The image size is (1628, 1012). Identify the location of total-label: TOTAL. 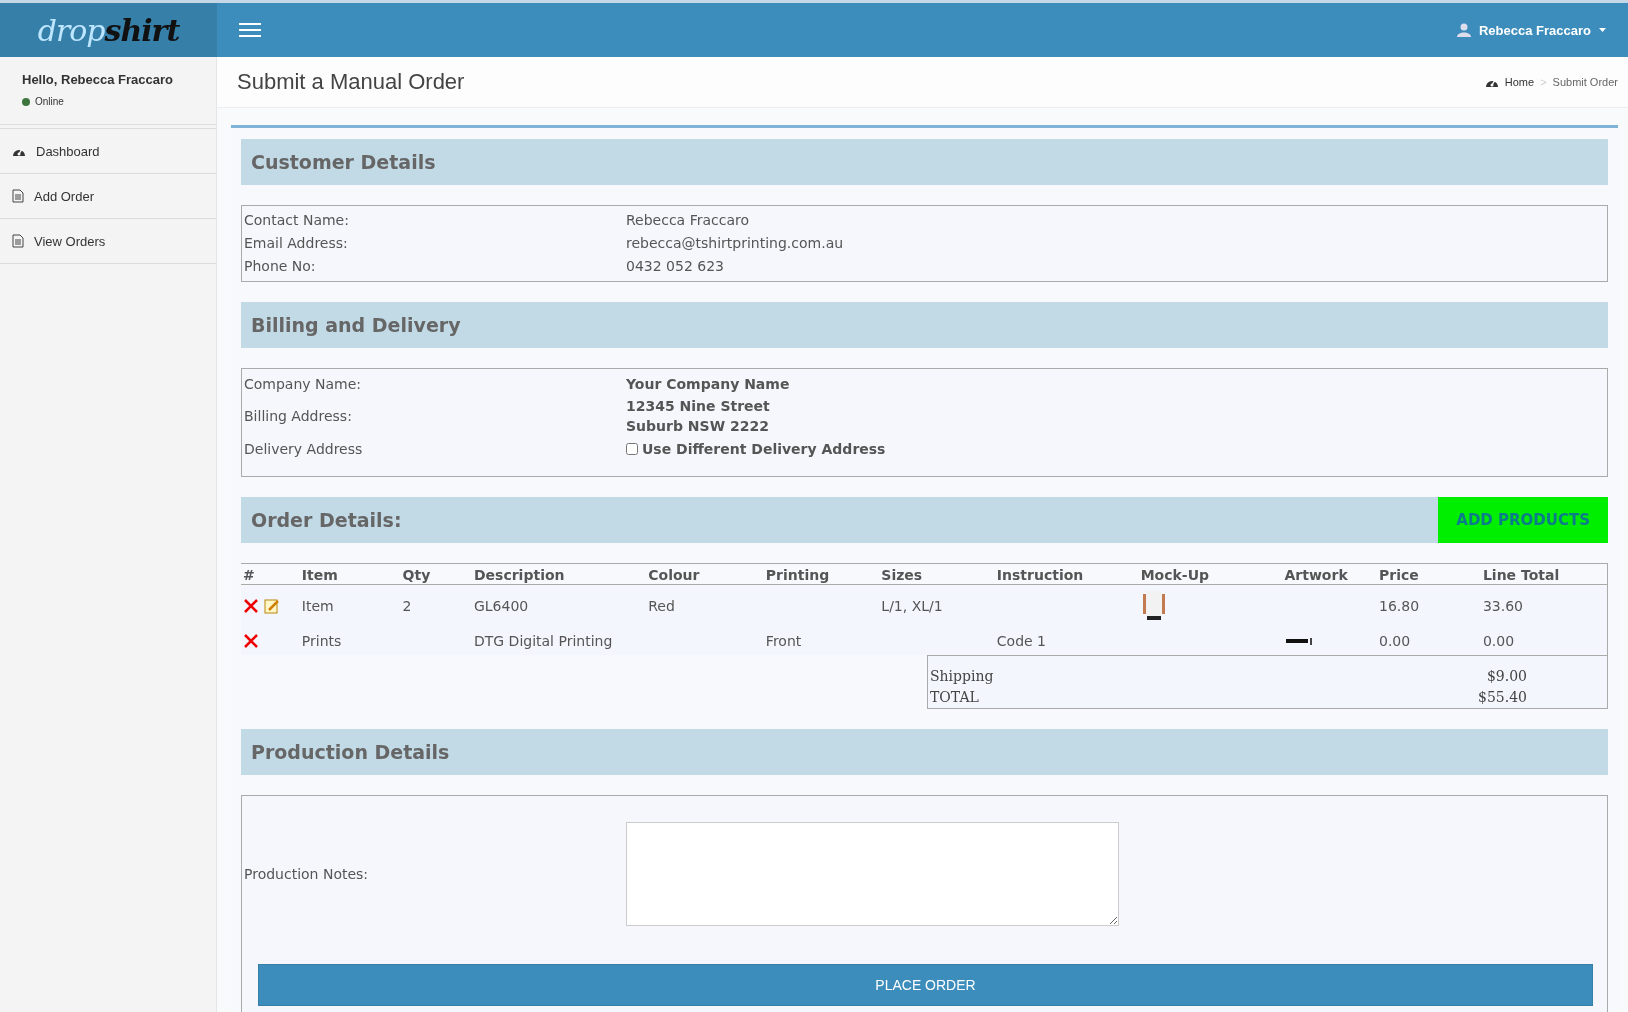
(954, 697).